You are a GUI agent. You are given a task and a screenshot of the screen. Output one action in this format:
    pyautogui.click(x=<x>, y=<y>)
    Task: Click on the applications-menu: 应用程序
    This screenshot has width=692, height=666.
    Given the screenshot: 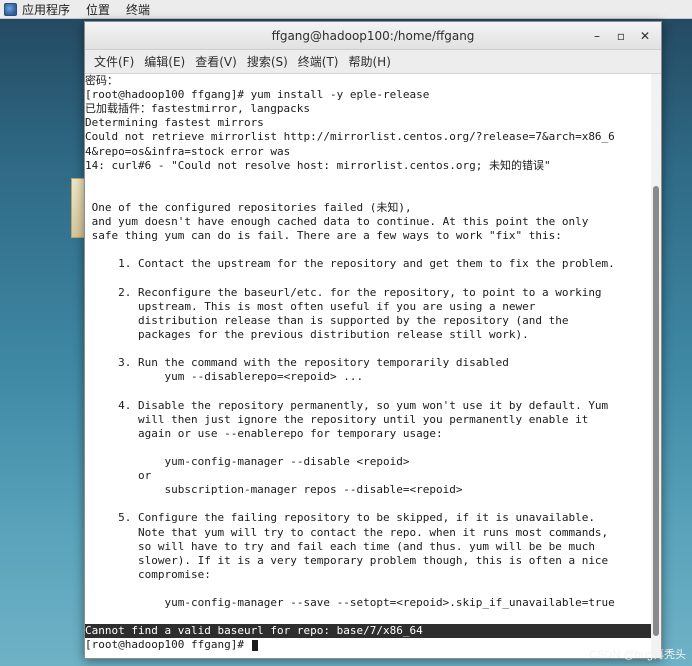 What is the action you would take?
    pyautogui.click(x=39, y=9)
    